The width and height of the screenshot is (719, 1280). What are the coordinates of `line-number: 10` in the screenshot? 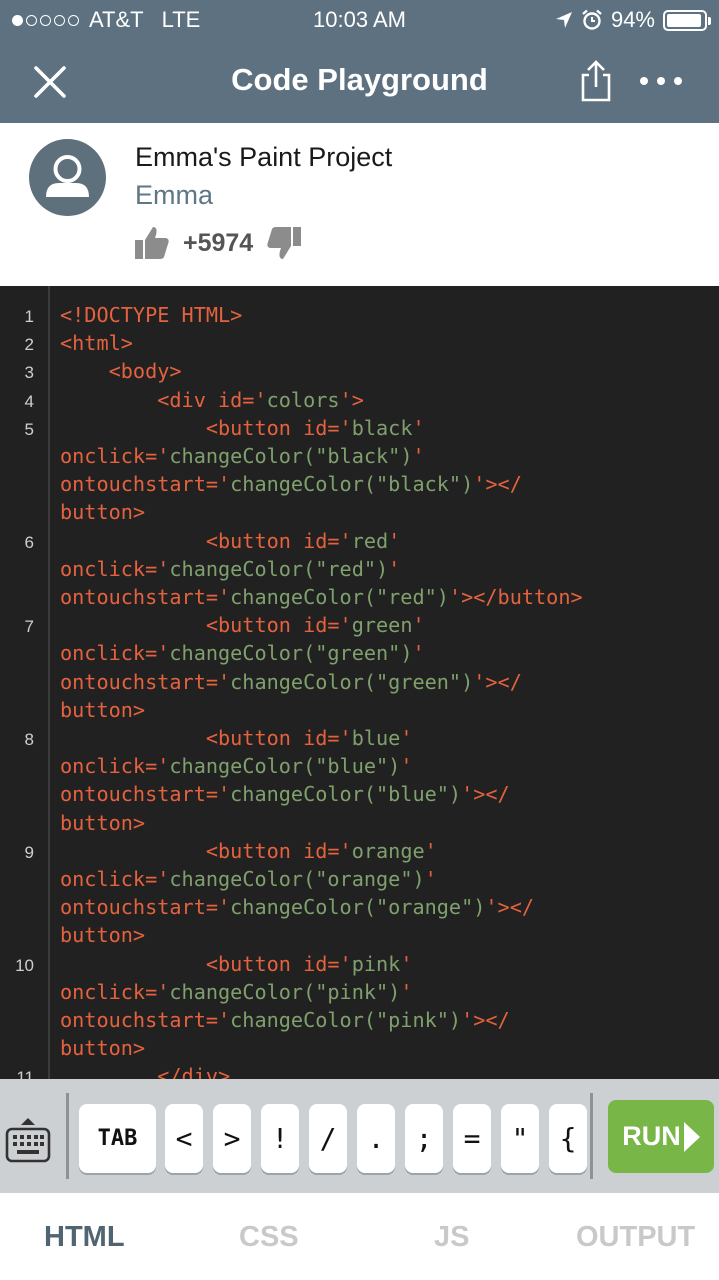 It's located at (24, 965).